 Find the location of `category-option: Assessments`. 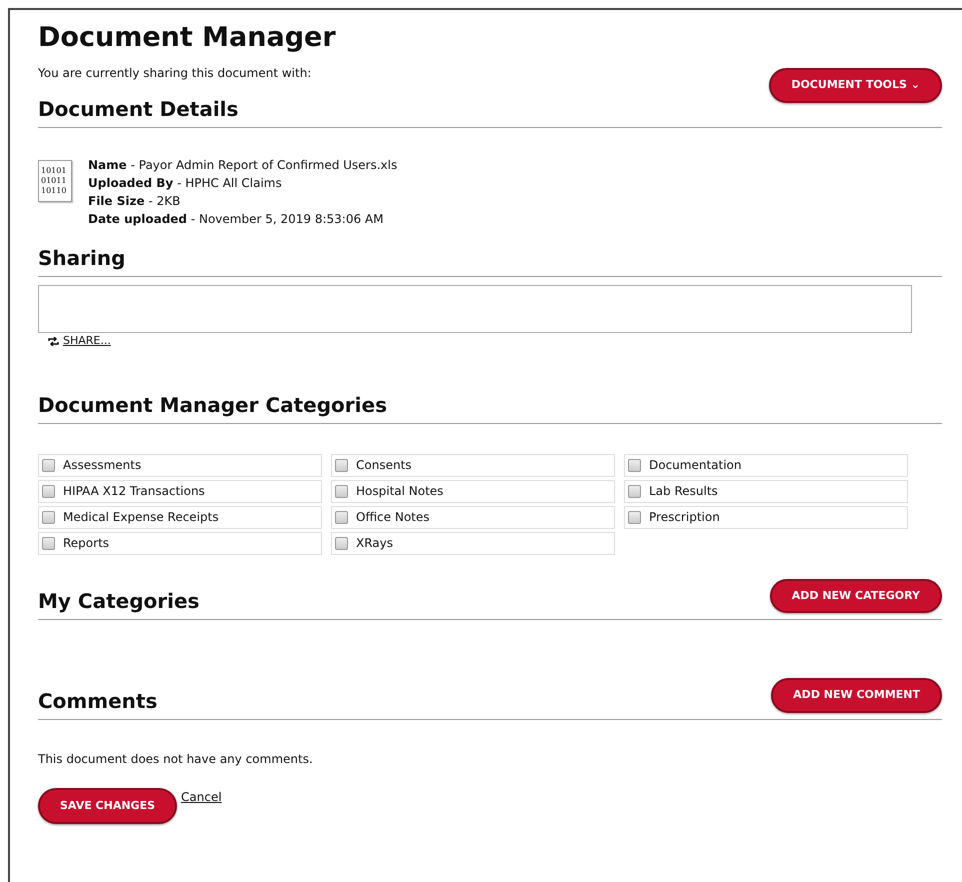

category-option: Assessments is located at coordinates (180, 465).